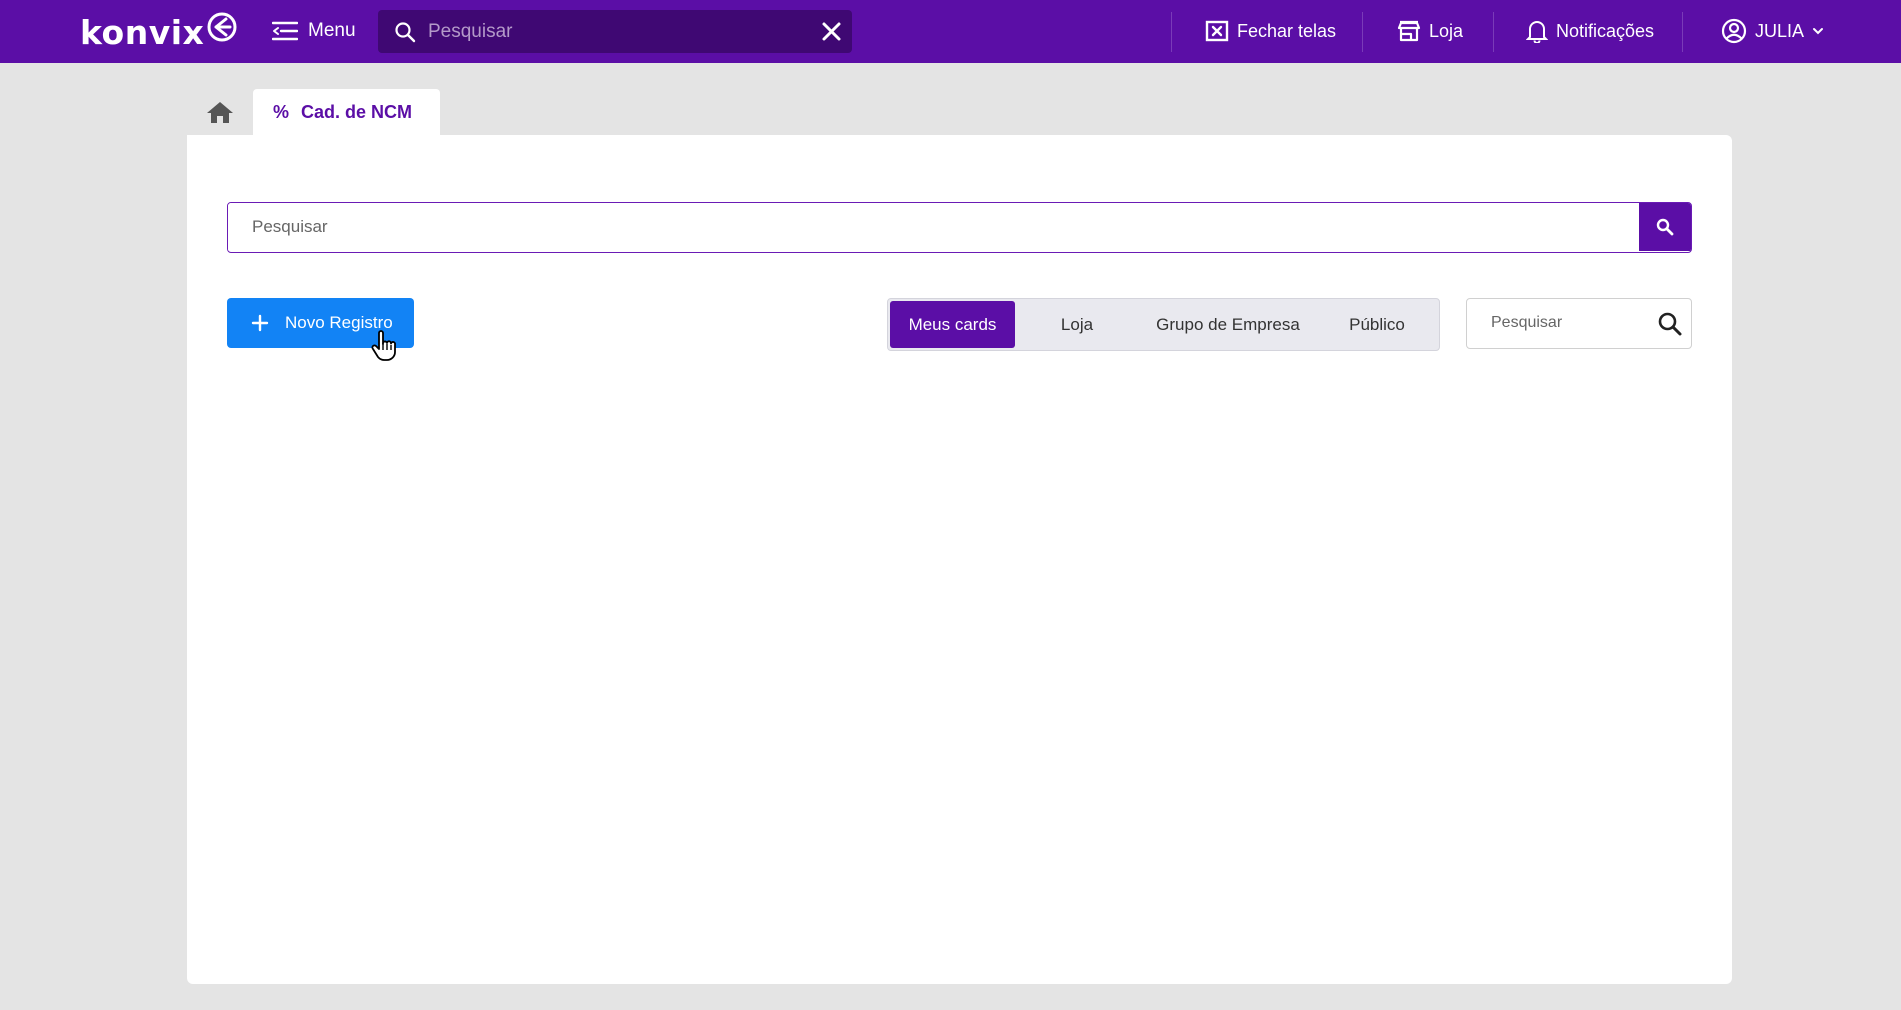  I want to click on close-screens-label: Fechar telas, so click(1287, 30).